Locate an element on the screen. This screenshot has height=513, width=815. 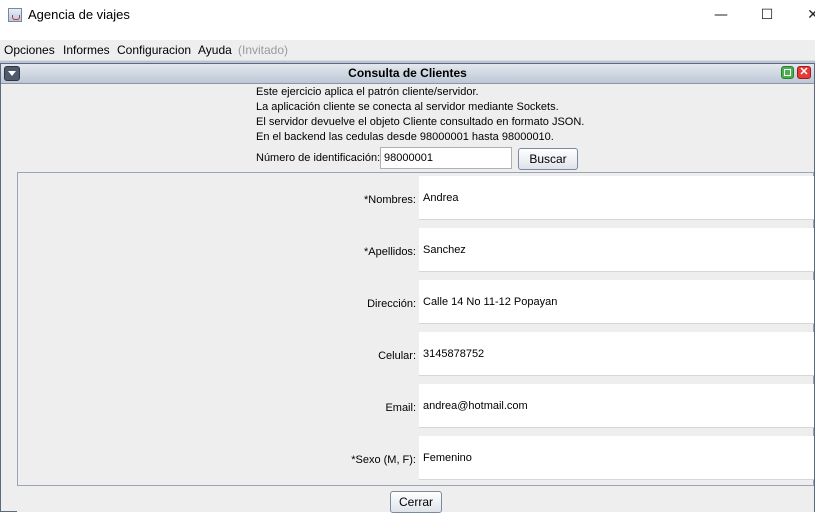
id-input is located at coordinates (446, 158).